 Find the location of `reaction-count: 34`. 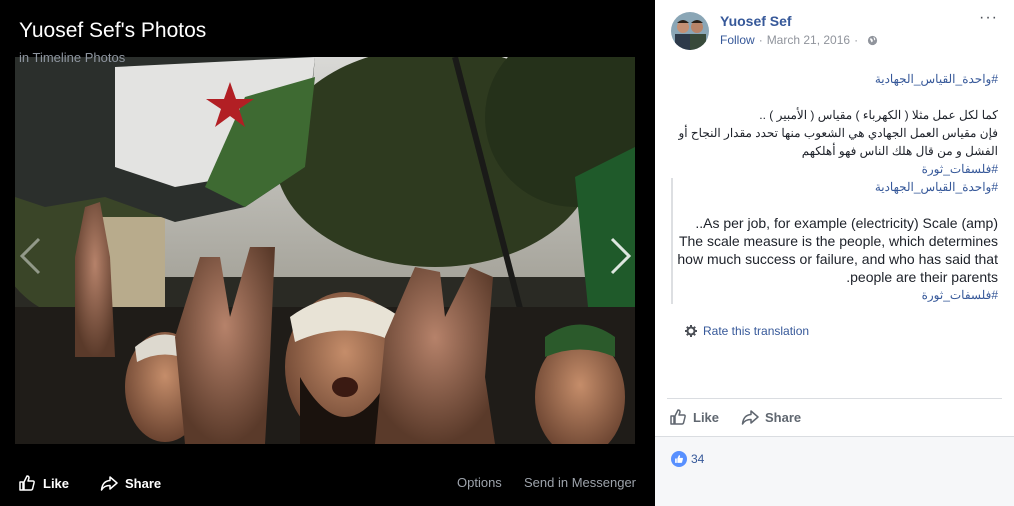

reaction-count: 34 is located at coordinates (698, 459).